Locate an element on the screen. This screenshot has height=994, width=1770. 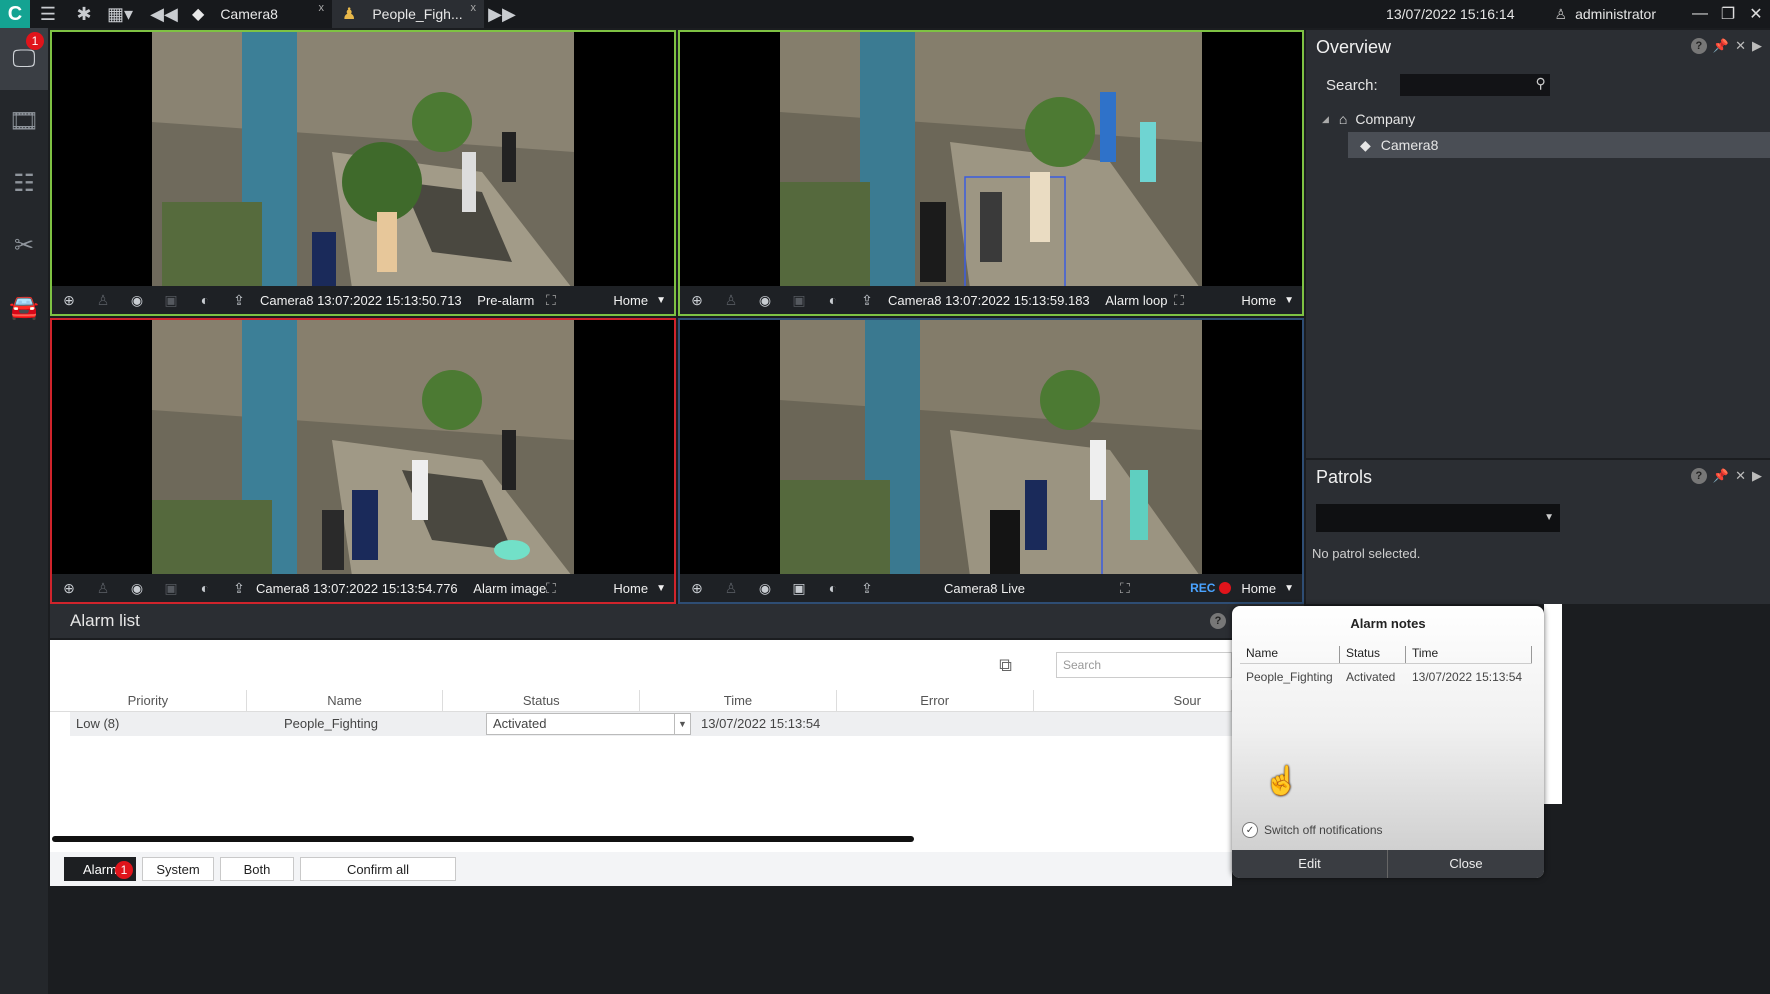
both-filter-button: Both is located at coordinates (257, 869).